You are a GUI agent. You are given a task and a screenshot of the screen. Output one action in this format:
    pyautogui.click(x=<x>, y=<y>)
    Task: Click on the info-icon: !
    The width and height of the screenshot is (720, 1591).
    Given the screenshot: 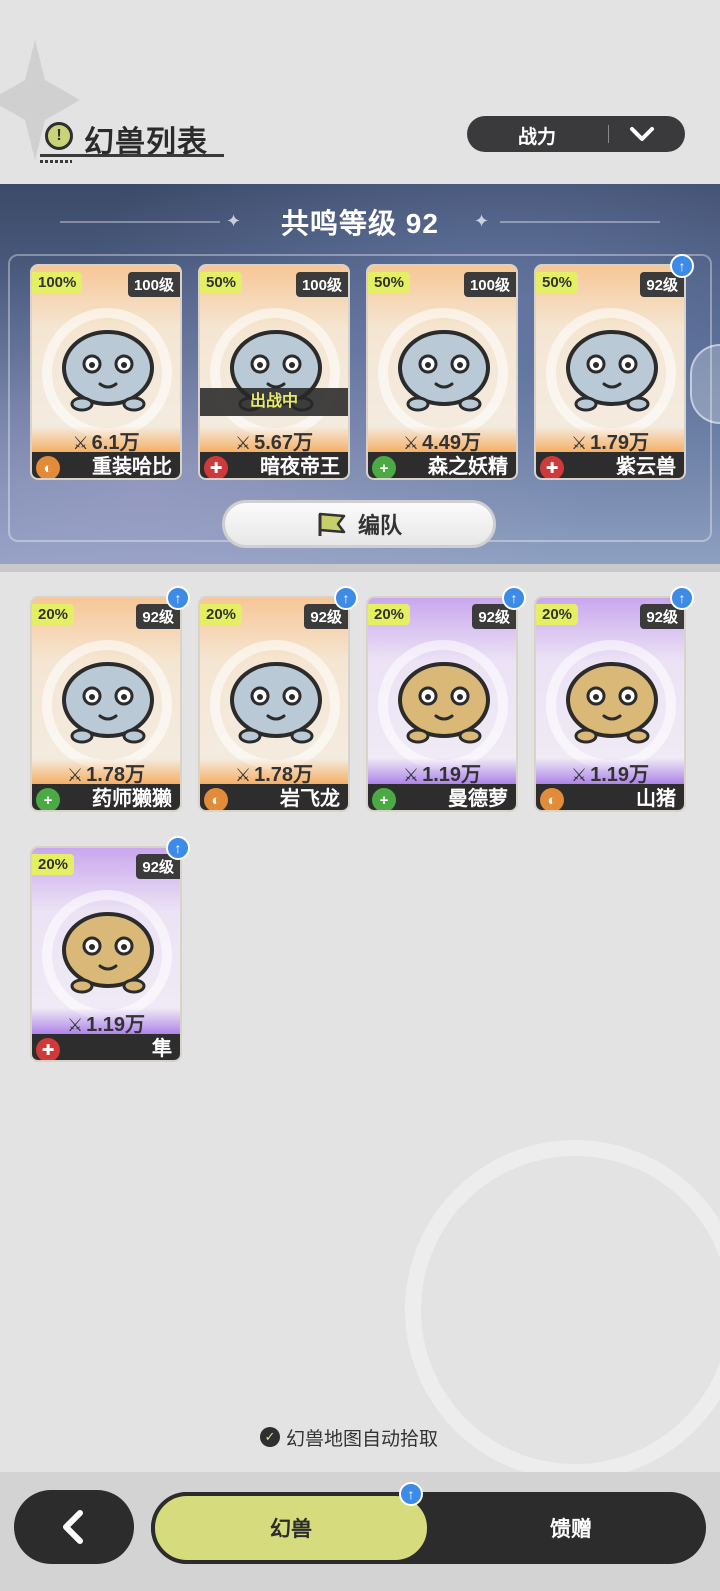 What is the action you would take?
    pyautogui.click(x=59, y=136)
    